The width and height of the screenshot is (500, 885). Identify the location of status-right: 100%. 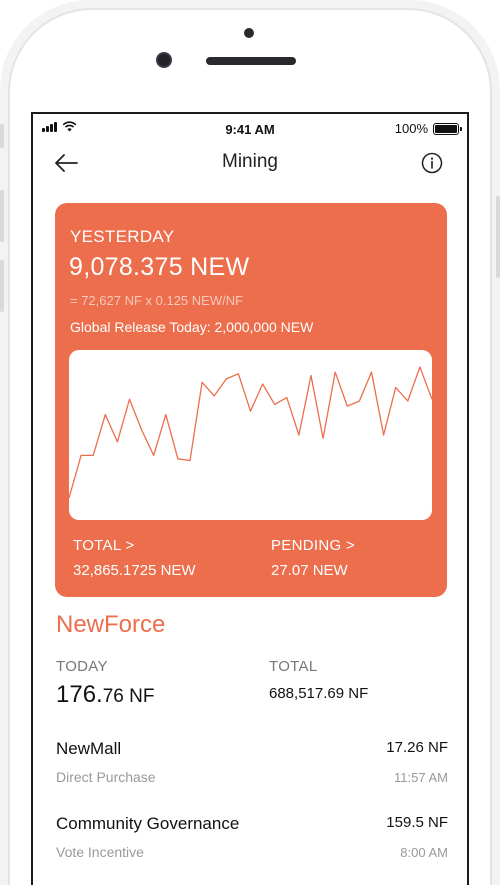
(428, 128).